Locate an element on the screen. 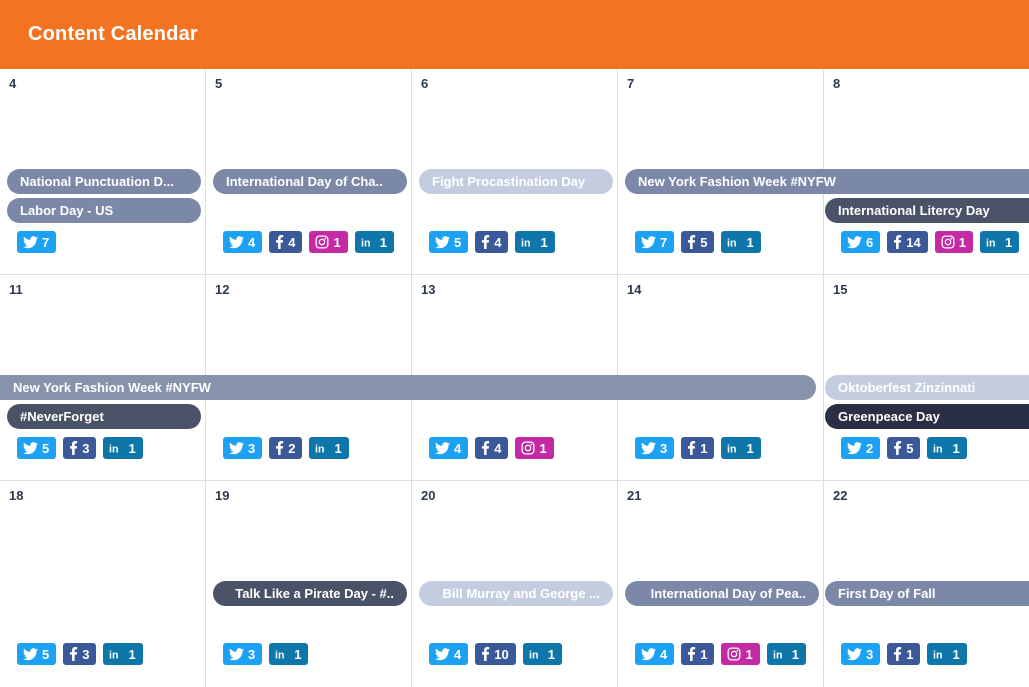 The image size is (1029, 687). calendar-event-pill: Oktoberfest Zinzinnati is located at coordinates (927, 387).